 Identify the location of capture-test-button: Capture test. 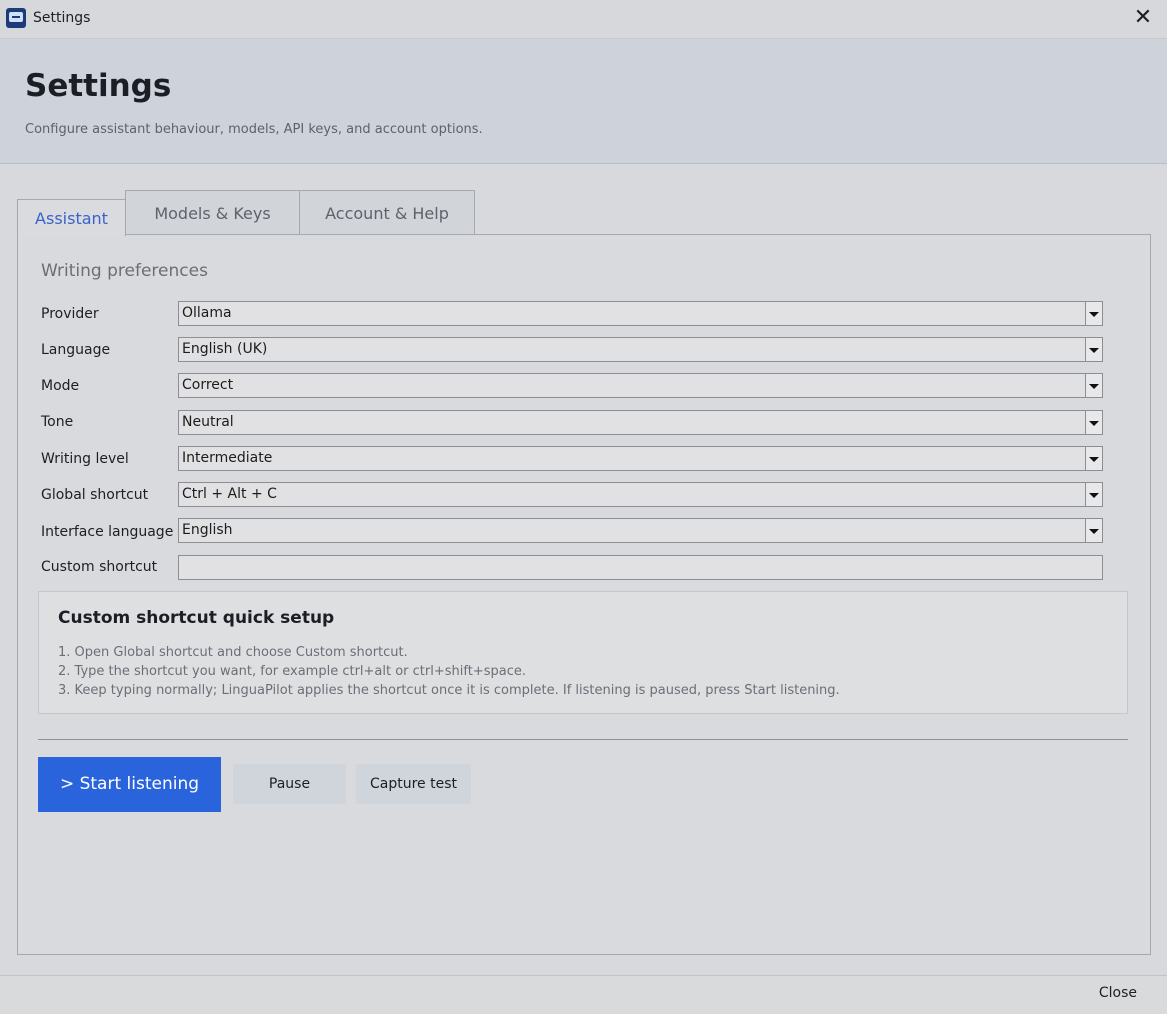
(413, 784).